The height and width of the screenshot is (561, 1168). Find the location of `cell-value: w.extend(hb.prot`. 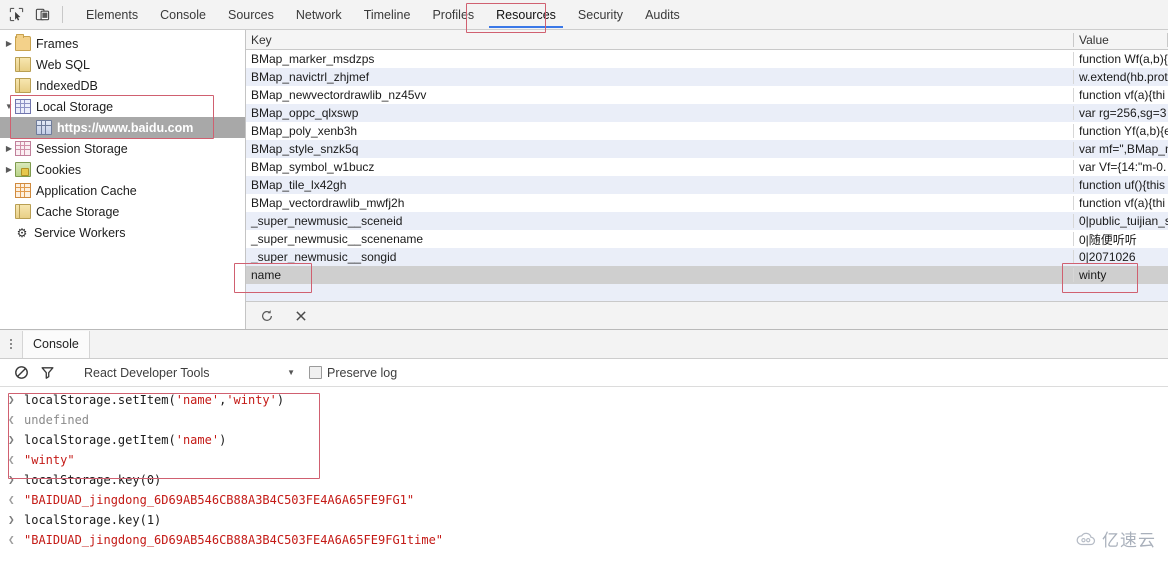

cell-value: w.extend(hb.prot is located at coordinates (1121, 77).